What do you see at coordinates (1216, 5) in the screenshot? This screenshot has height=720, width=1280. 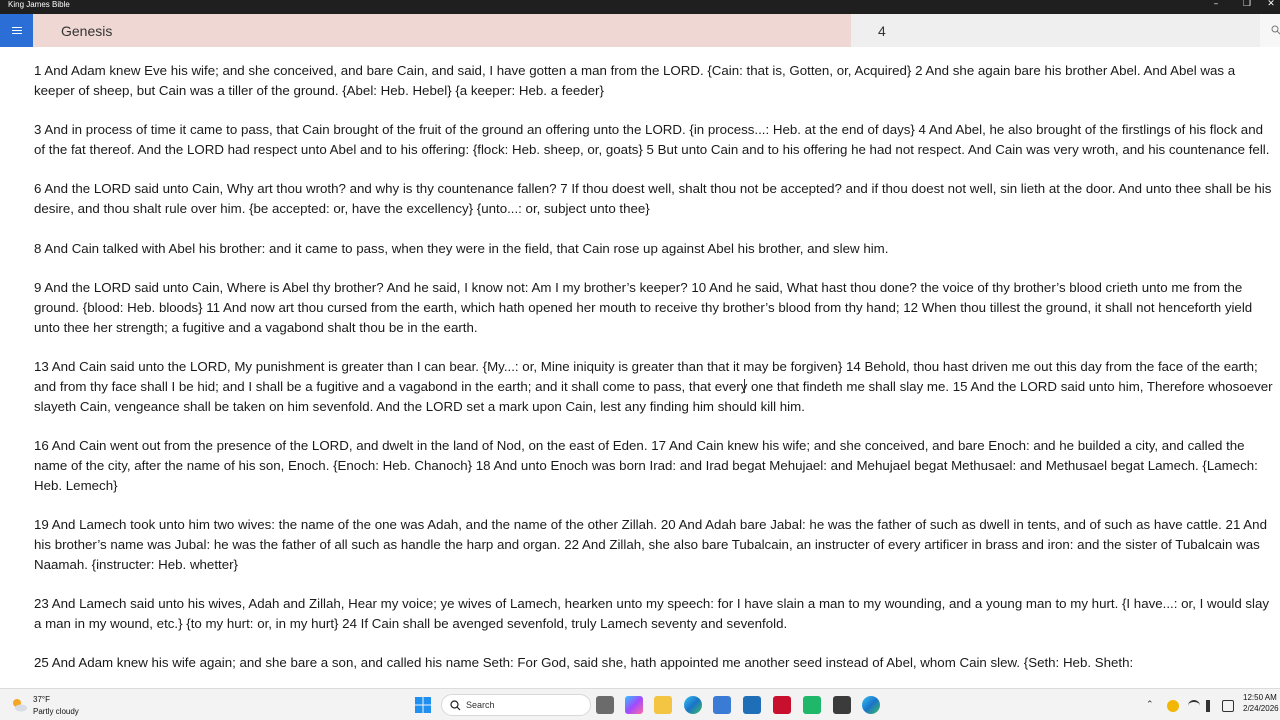 I see `minimize-button: –` at bounding box center [1216, 5].